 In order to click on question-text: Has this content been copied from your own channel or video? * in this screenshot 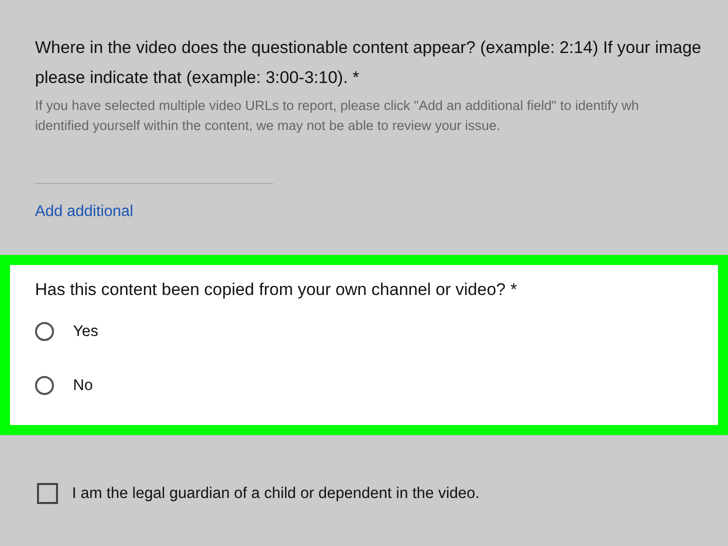, I will do `click(276, 290)`.